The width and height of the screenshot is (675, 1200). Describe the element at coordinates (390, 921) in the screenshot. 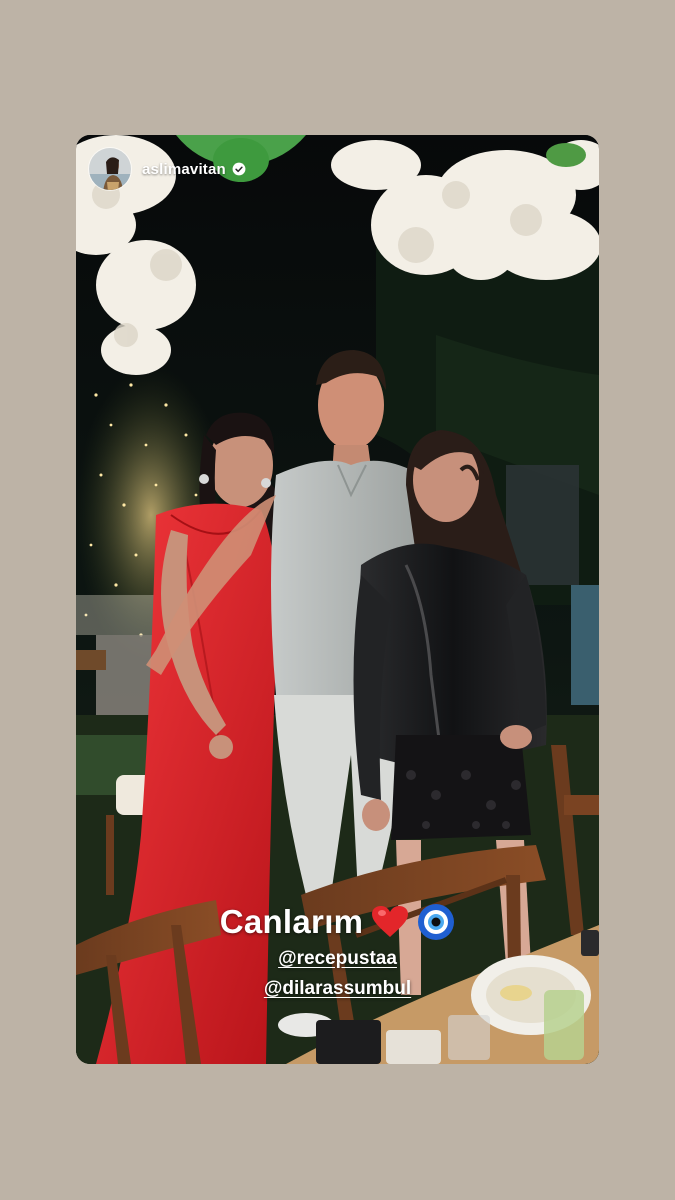

I see `heart-icon` at that location.